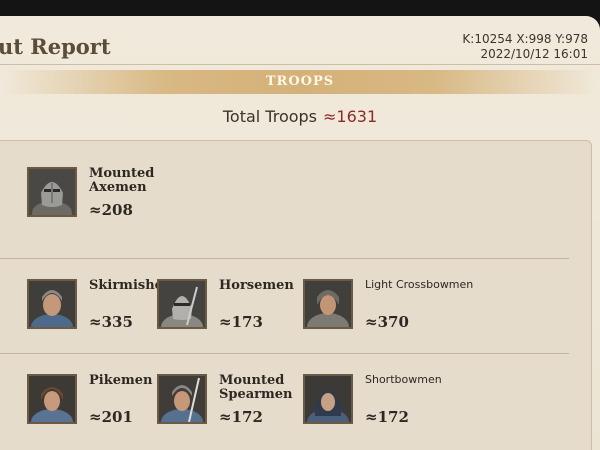  What do you see at coordinates (111, 210) in the screenshot?
I see `unit-count: ≈208` at bounding box center [111, 210].